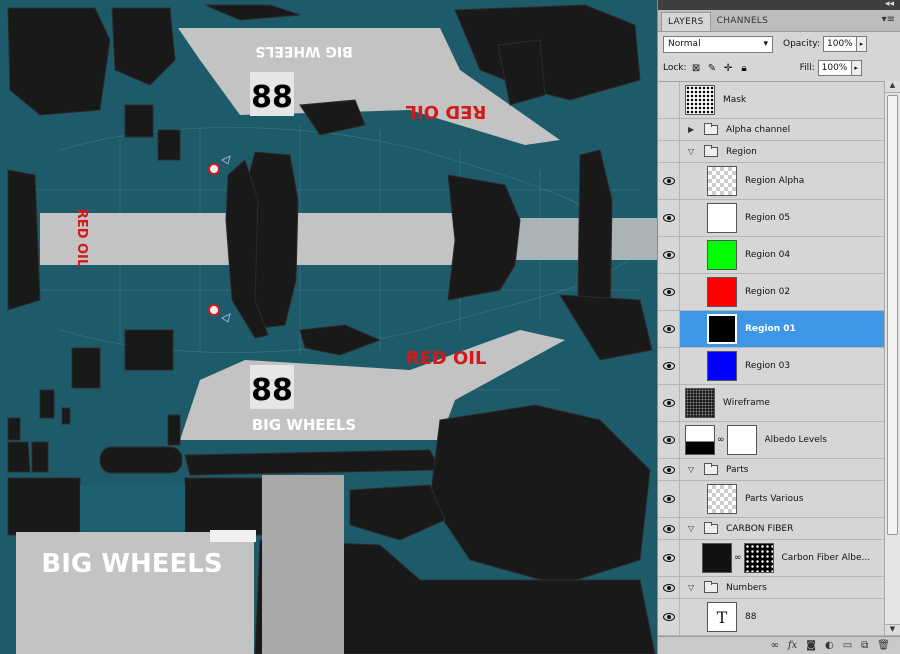 This screenshot has height=654, width=900. Describe the element at coordinates (340, 340) in the screenshot. I see `mirror-bottom` at that location.